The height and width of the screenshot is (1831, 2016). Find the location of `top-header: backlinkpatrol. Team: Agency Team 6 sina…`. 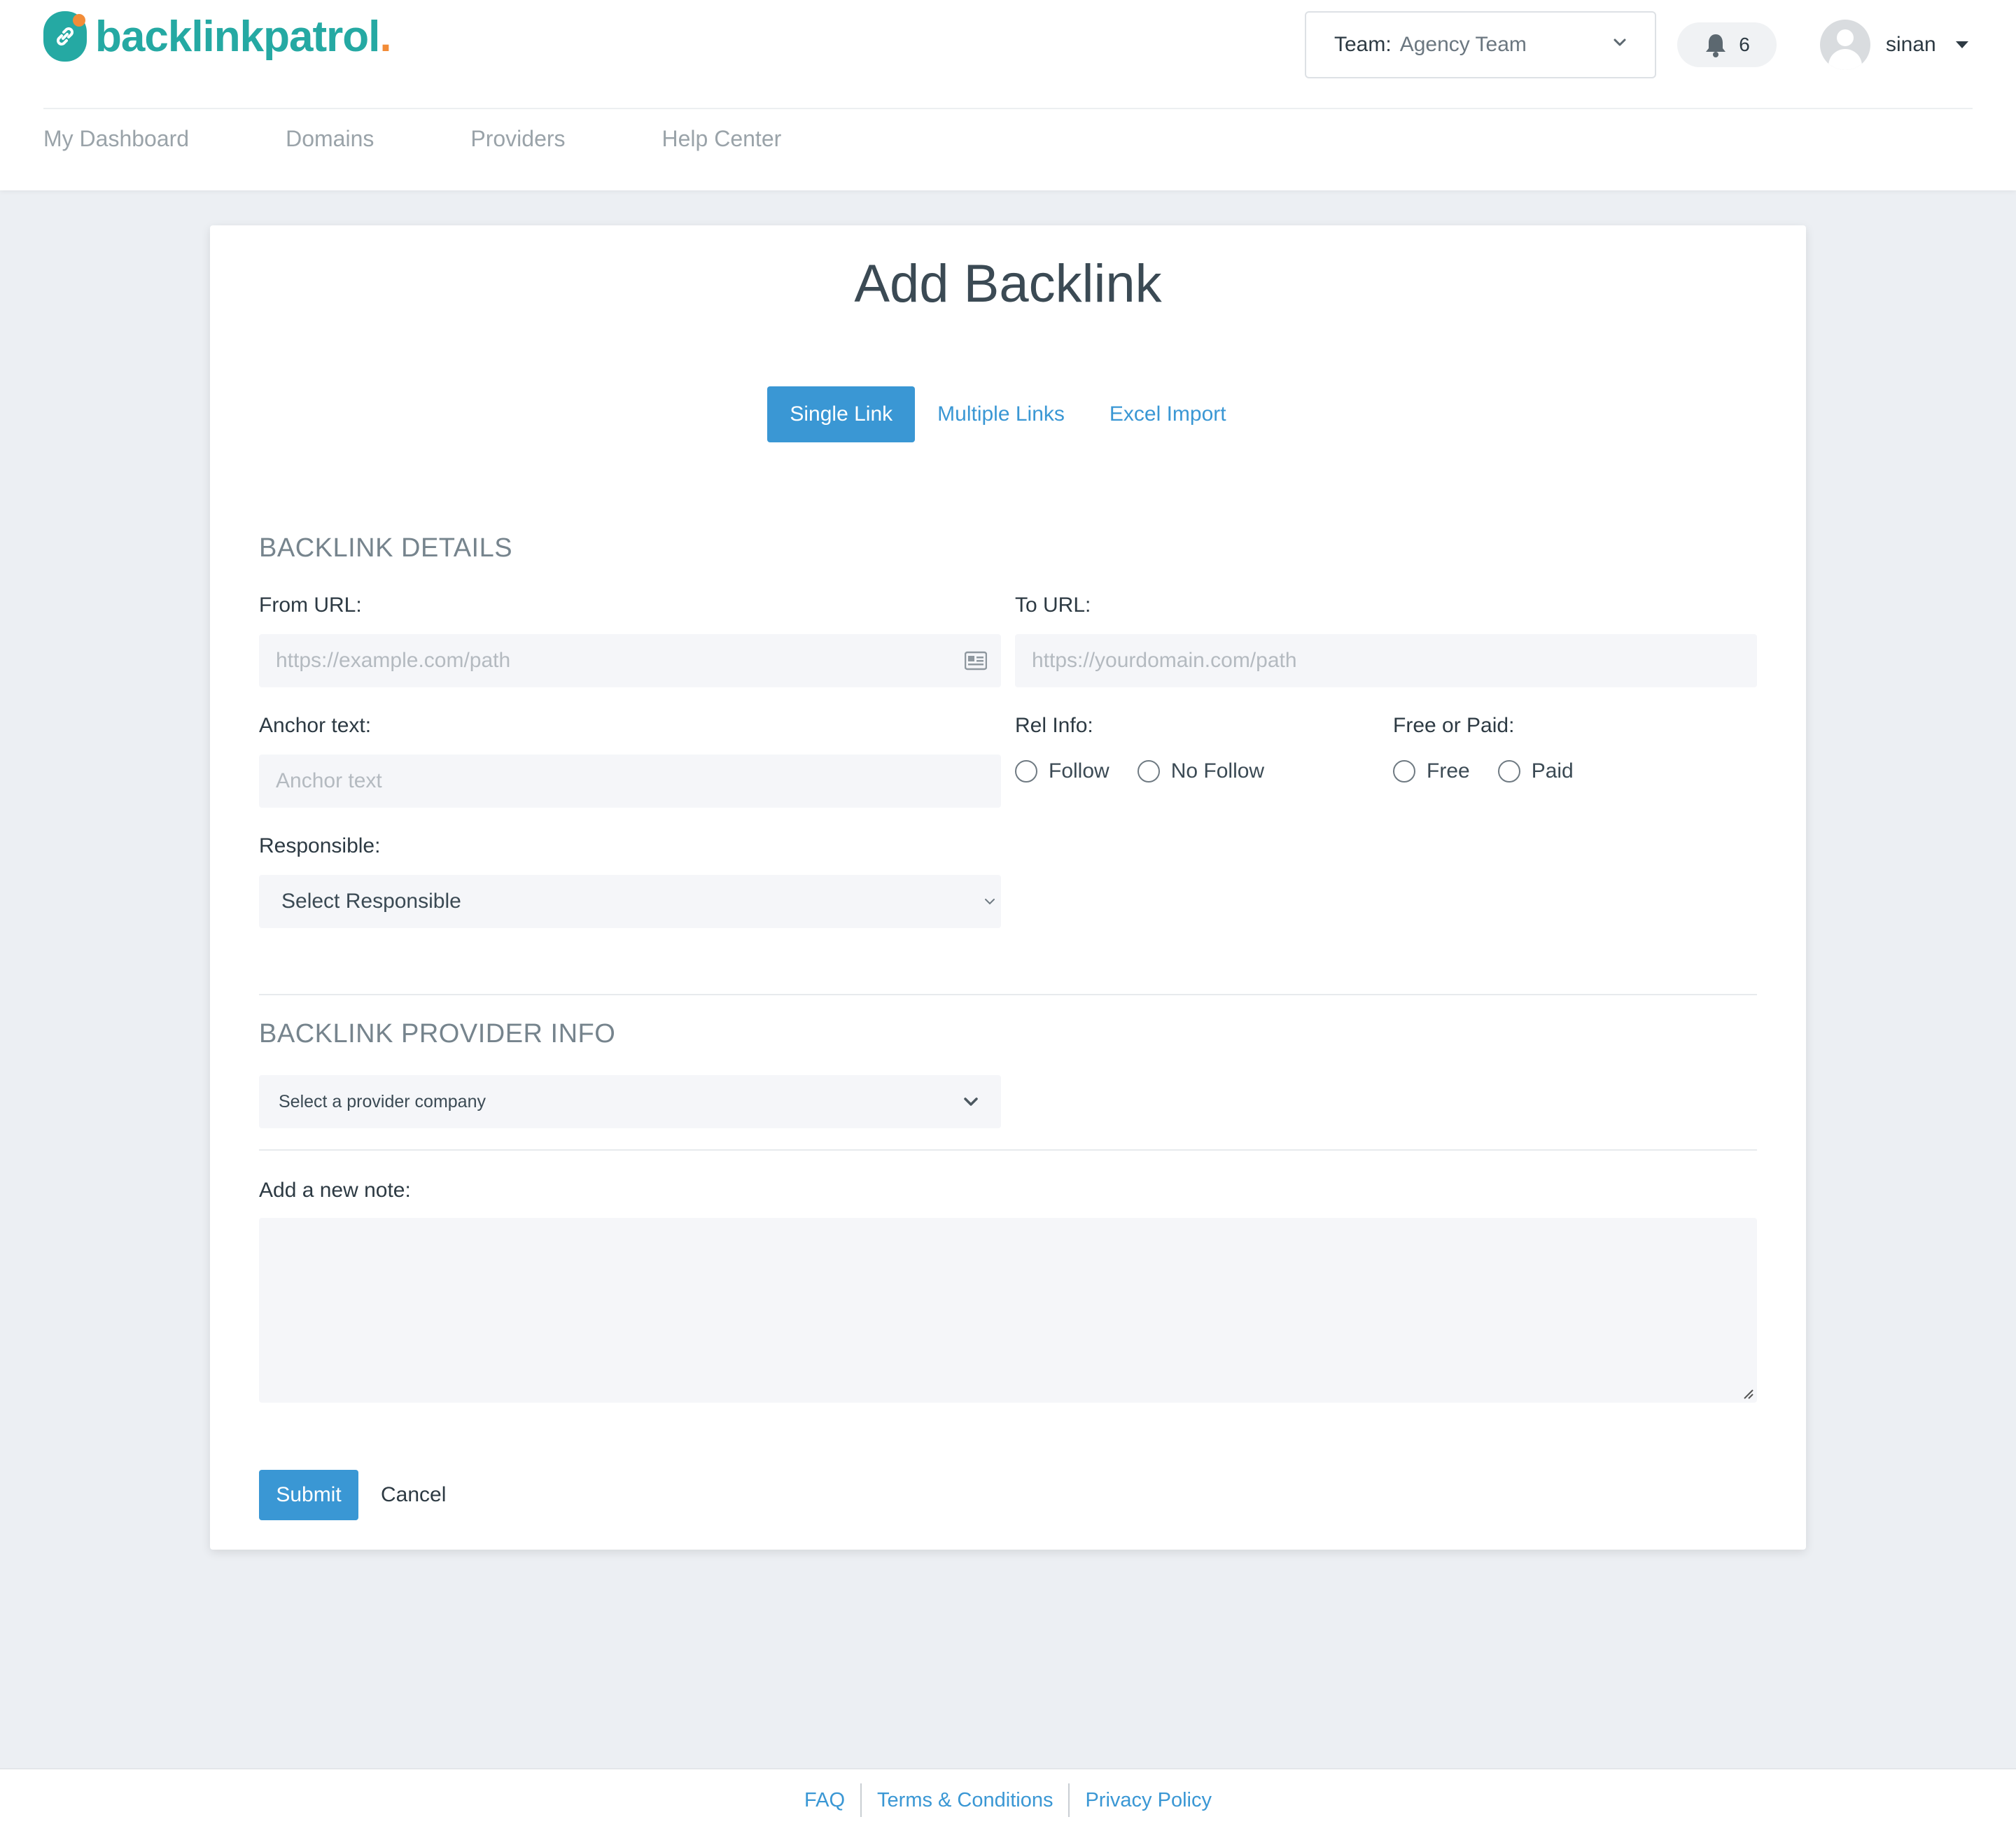

top-header: backlinkpatrol. Team: Agency Team 6 sina… is located at coordinates (1008, 95).